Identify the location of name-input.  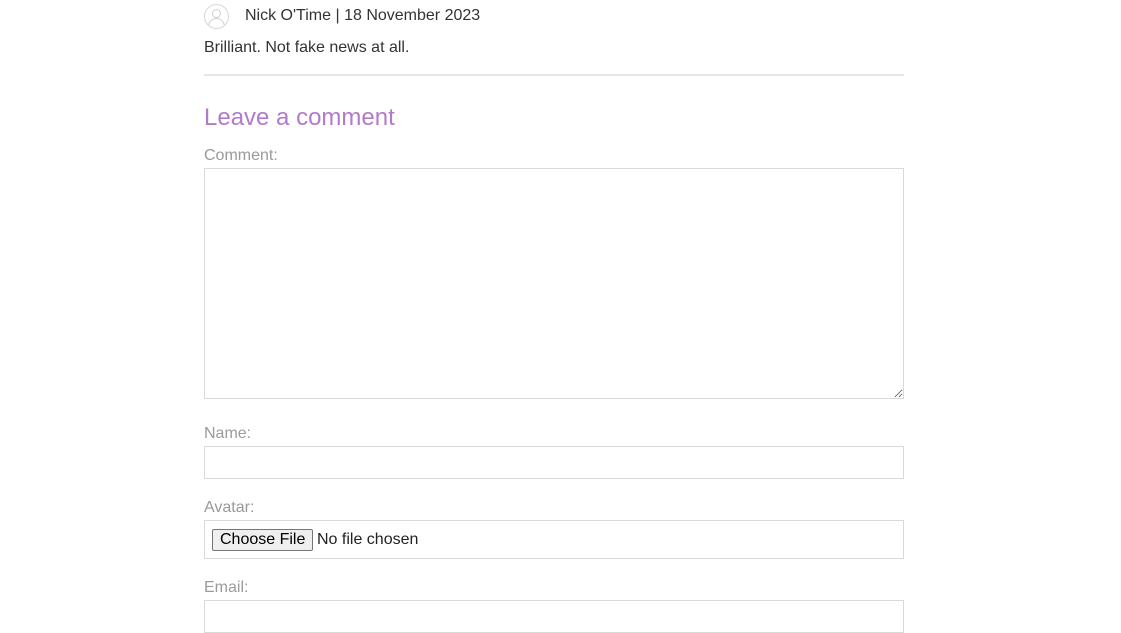
(554, 462).